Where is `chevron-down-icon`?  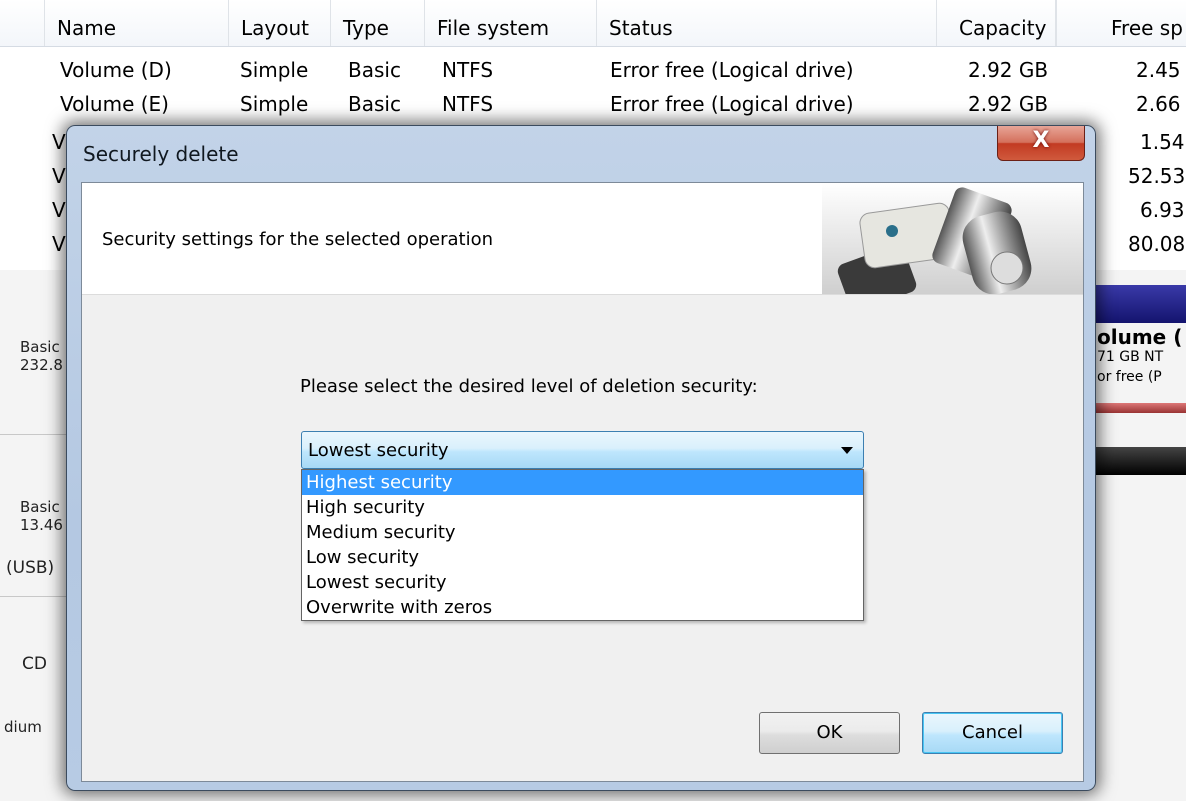 chevron-down-icon is located at coordinates (847, 450).